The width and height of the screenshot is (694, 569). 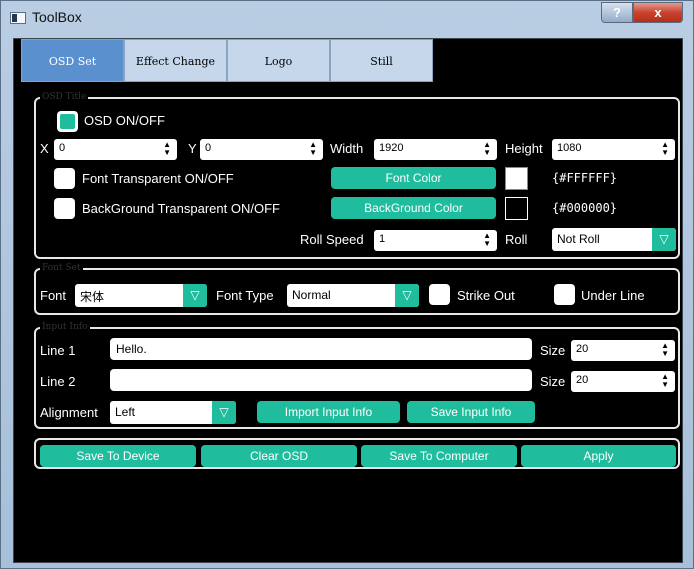 What do you see at coordinates (413, 178) in the screenshot?
I see `font-color-button: Font Color` at bounding box center [413, 178].